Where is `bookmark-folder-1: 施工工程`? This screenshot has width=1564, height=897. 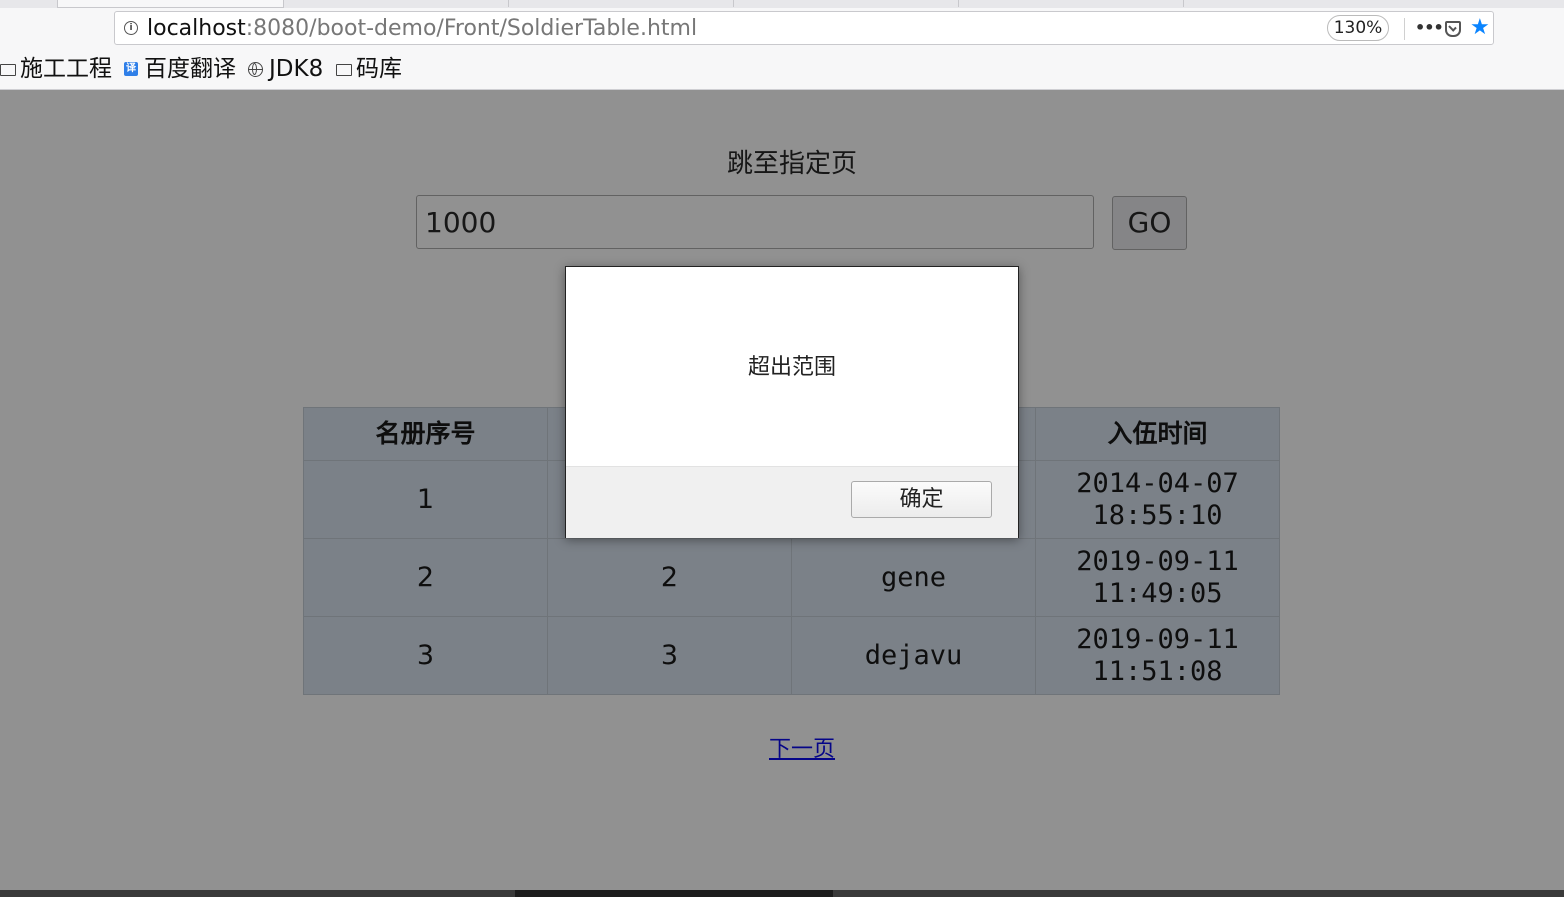
bookmark-folder-1: 施工工程 is located at coordinates (56, 69).